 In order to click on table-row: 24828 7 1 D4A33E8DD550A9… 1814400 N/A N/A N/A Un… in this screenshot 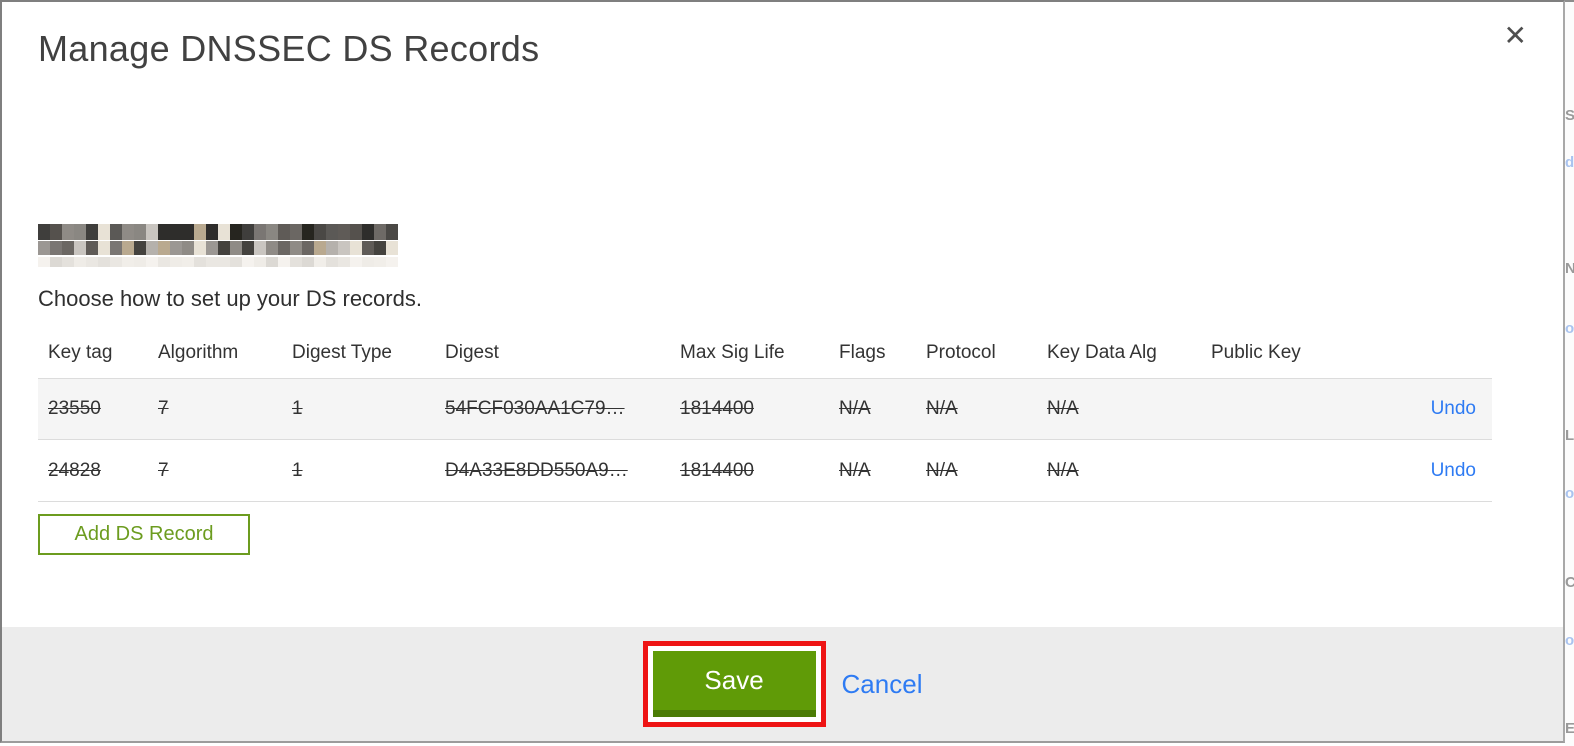, I will do `click(765, 471)`.